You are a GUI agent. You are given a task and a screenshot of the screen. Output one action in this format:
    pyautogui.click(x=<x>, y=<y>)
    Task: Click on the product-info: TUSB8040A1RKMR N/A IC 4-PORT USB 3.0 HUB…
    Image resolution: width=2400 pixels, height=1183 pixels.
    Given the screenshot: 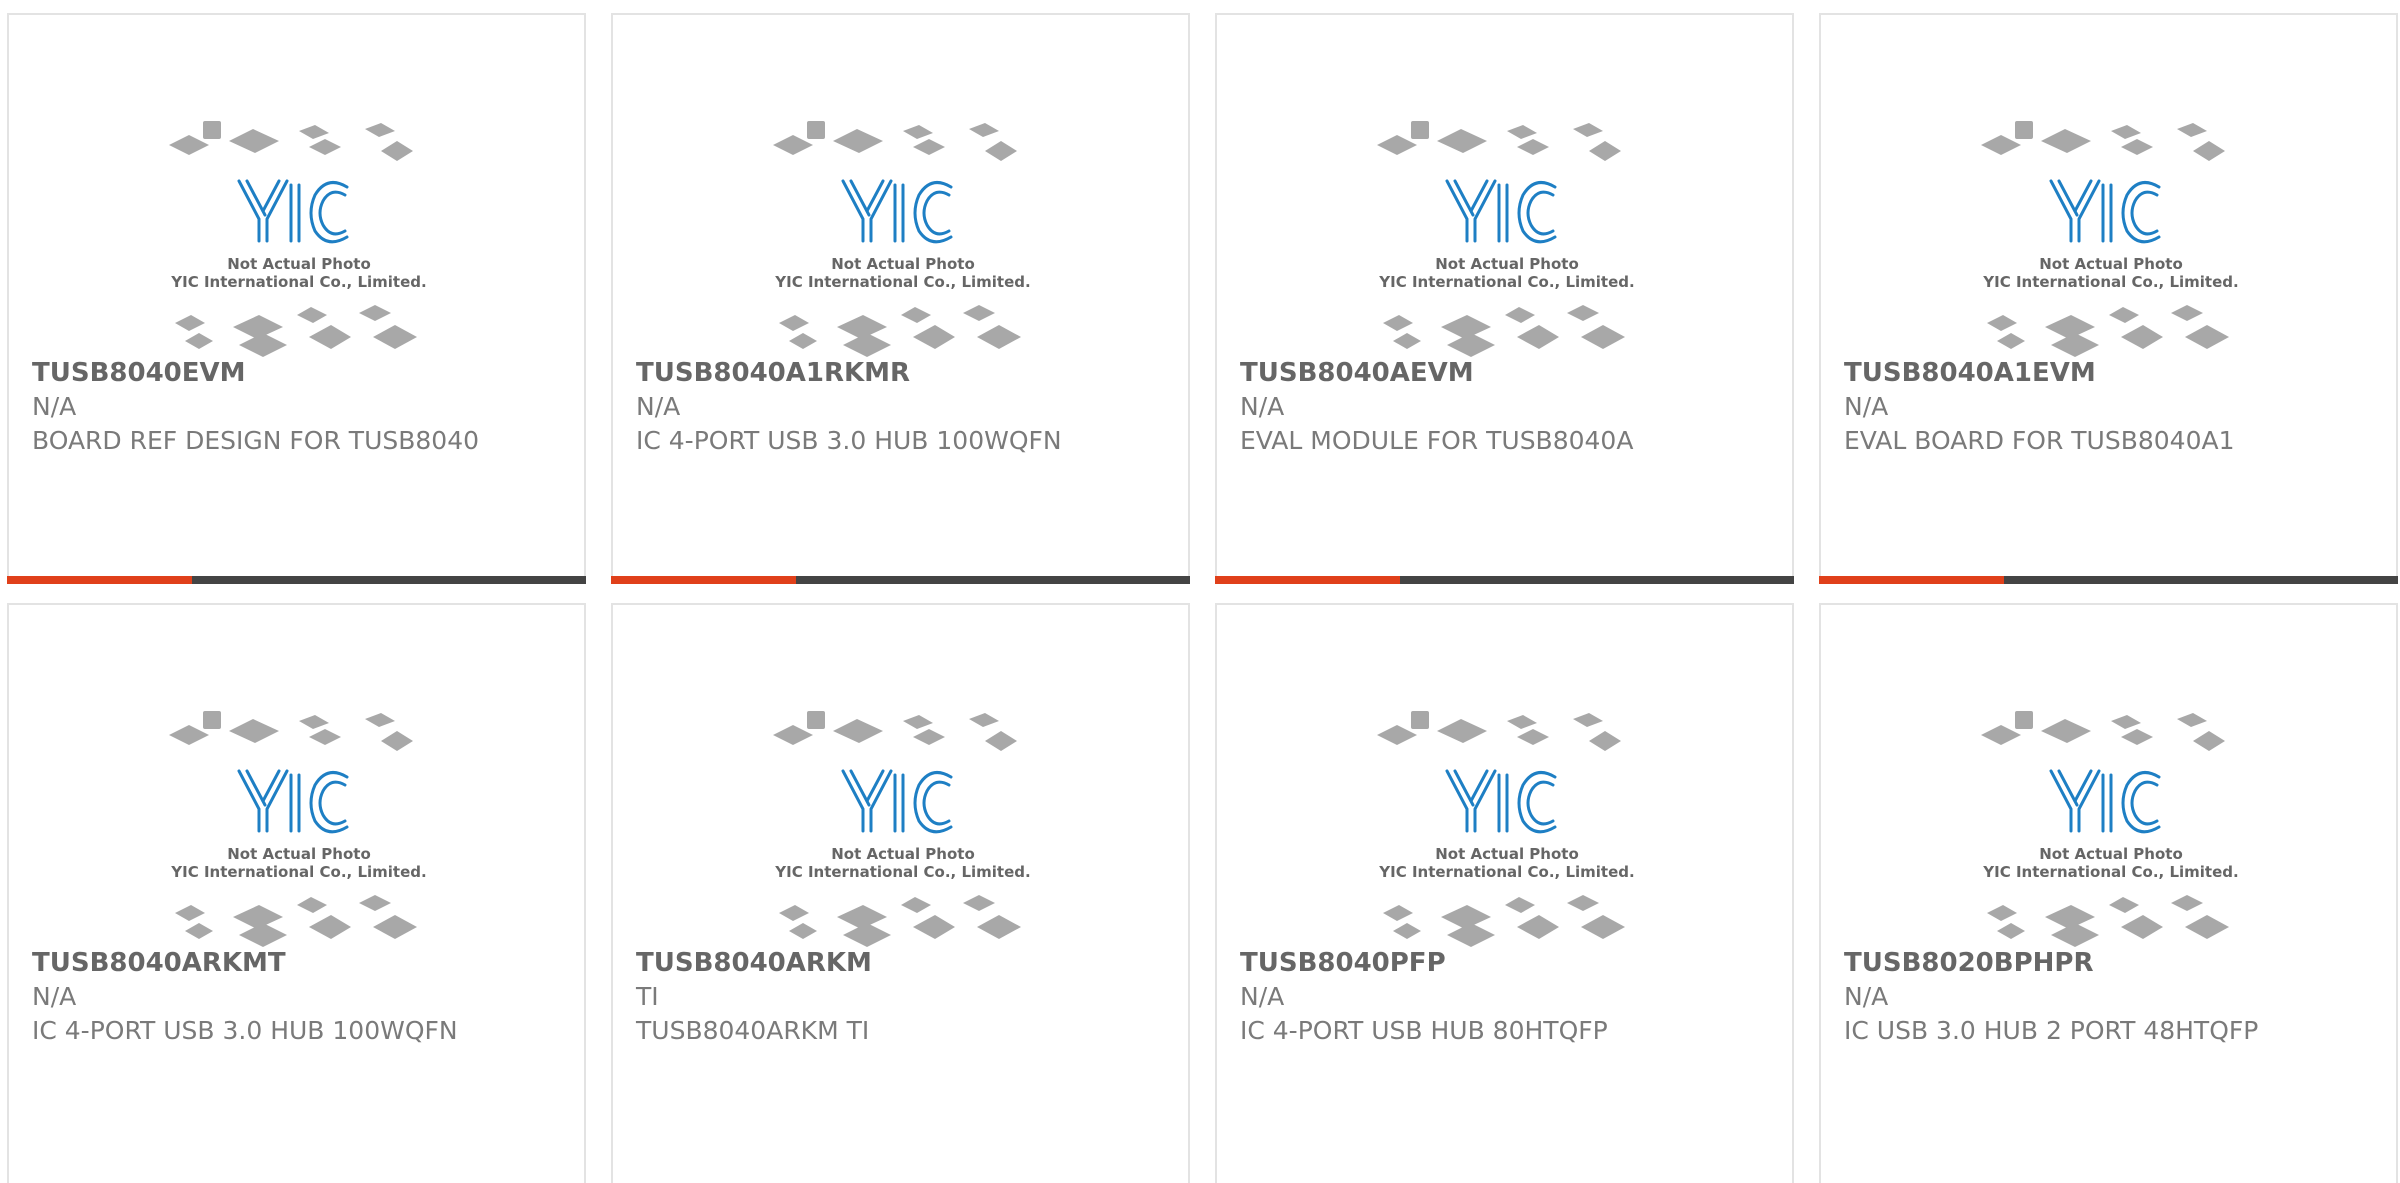 What is the action you would take?
    pyautogui.click(x=896, y=407)
    